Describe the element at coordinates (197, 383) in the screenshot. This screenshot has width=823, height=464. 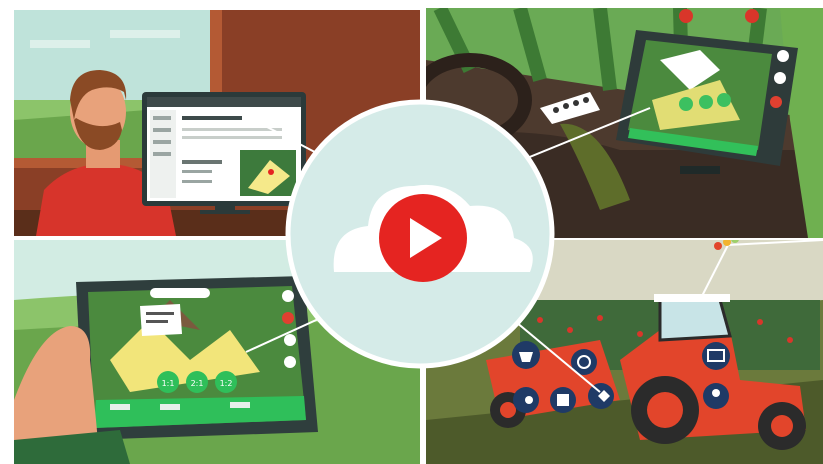
I see `tablet-badge-2: 2:1` at that location.